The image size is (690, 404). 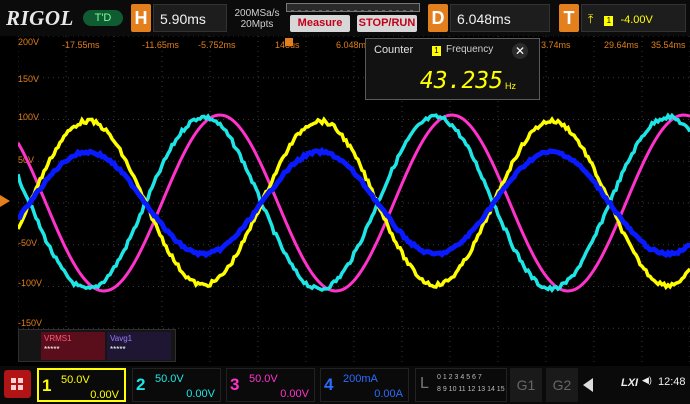 I want to click on meas-vavg-name: Vavg1, so click(x=121, y=338).